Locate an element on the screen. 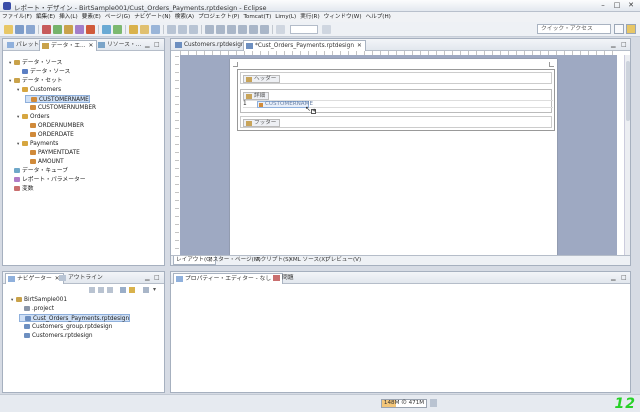 This screenshot has height=412, width=640. menu-item-0: ファイル(F) is located at coordinates (17, 17).